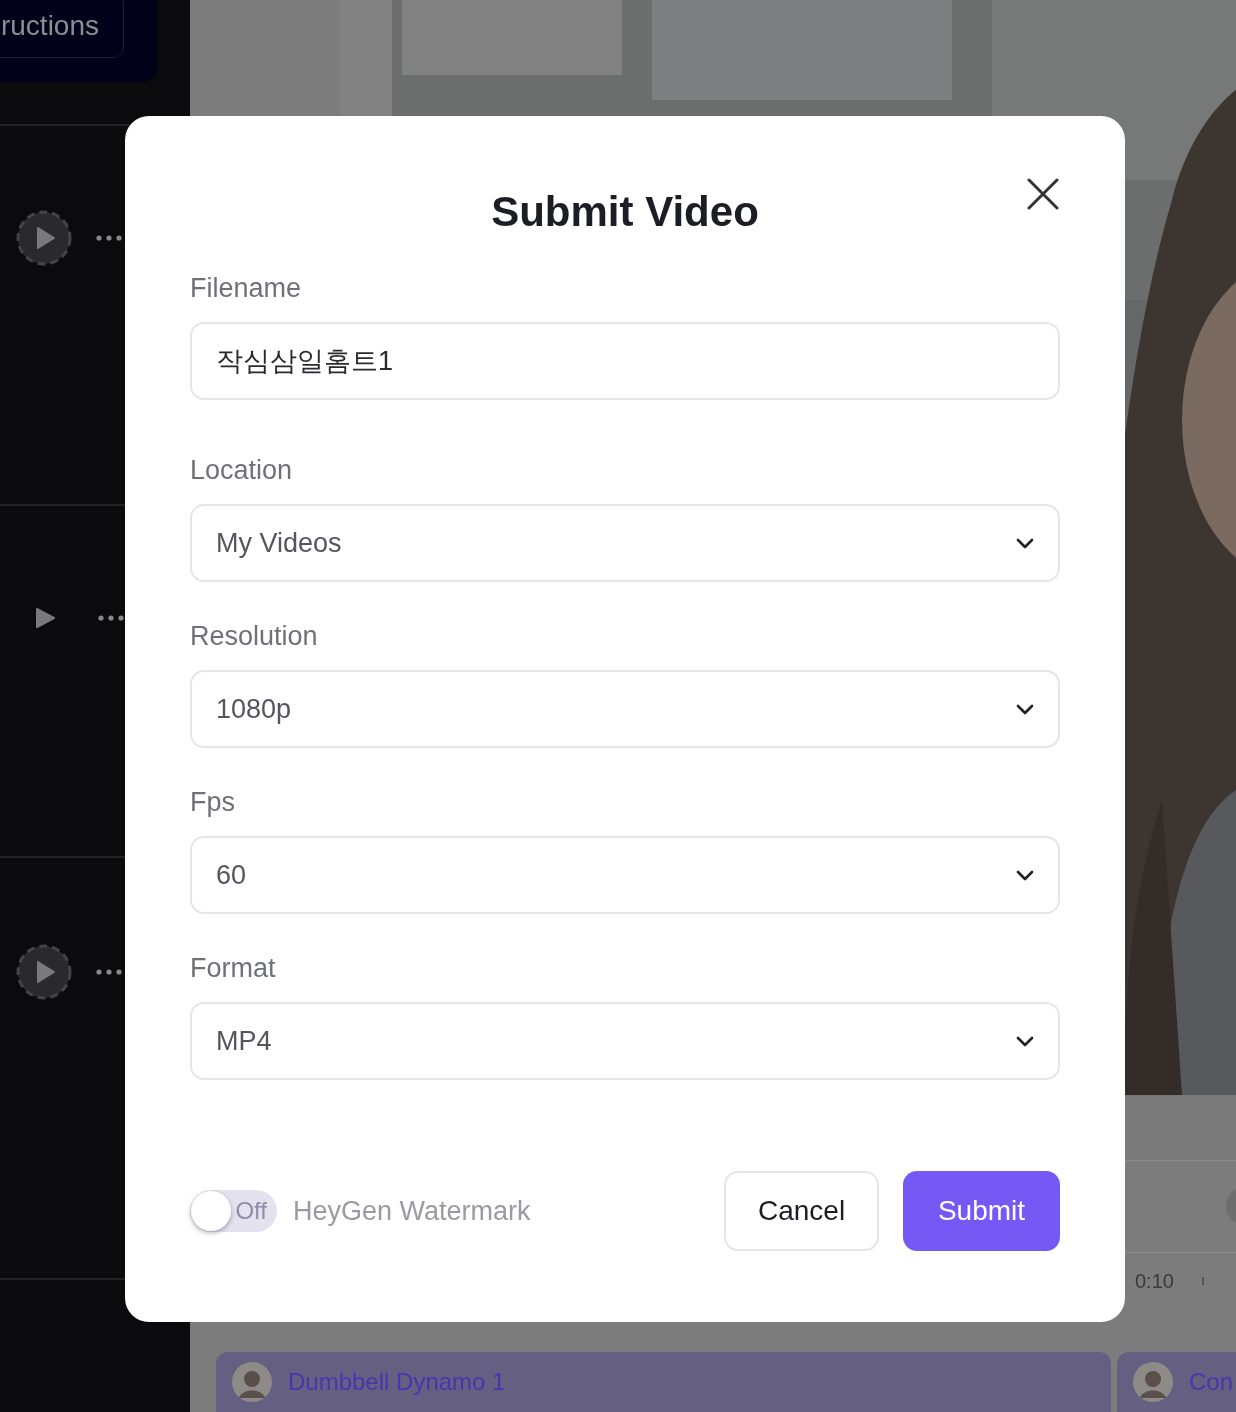 The width and height of the screenshot is (1236, 1412). I want to click on field-label: Location, so click(242, 470).